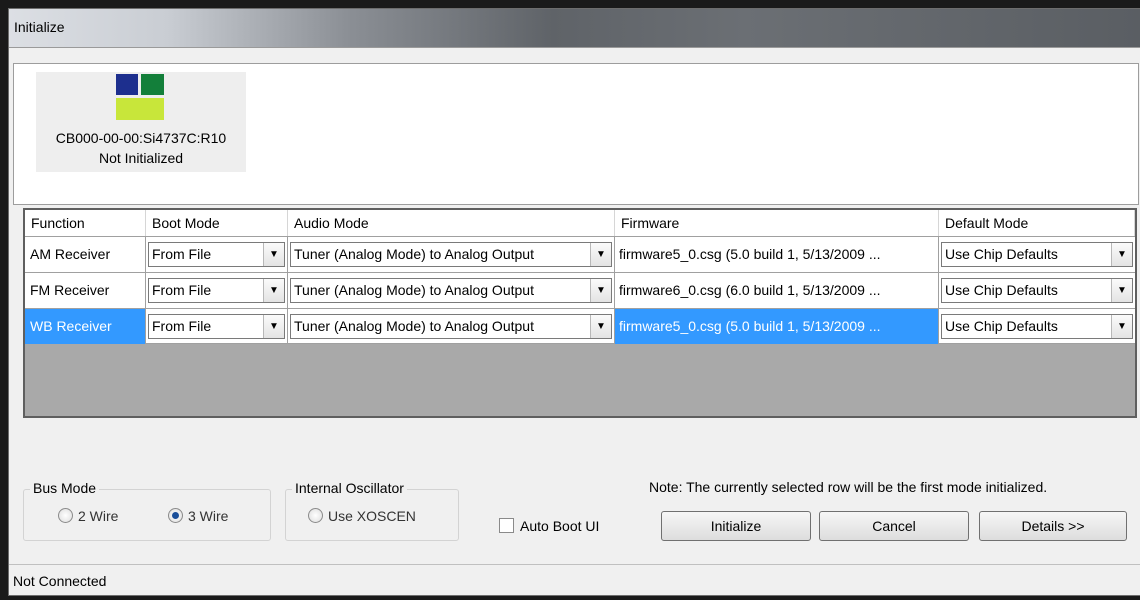 The height and width of the screenshot is (600, 1140). What do you see at coordinates (777, 223) in the screenshot?
I see `column-header-firmware: Firmware` at bounding box center [777, 223].